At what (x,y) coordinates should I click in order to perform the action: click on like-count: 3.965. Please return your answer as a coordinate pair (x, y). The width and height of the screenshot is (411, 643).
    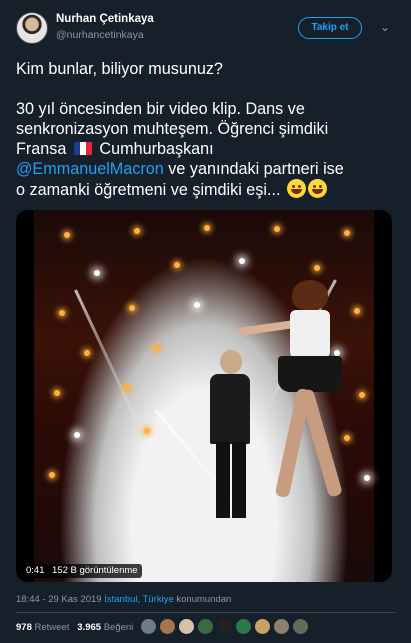
    Looking at the image, I should click on (89, 627).